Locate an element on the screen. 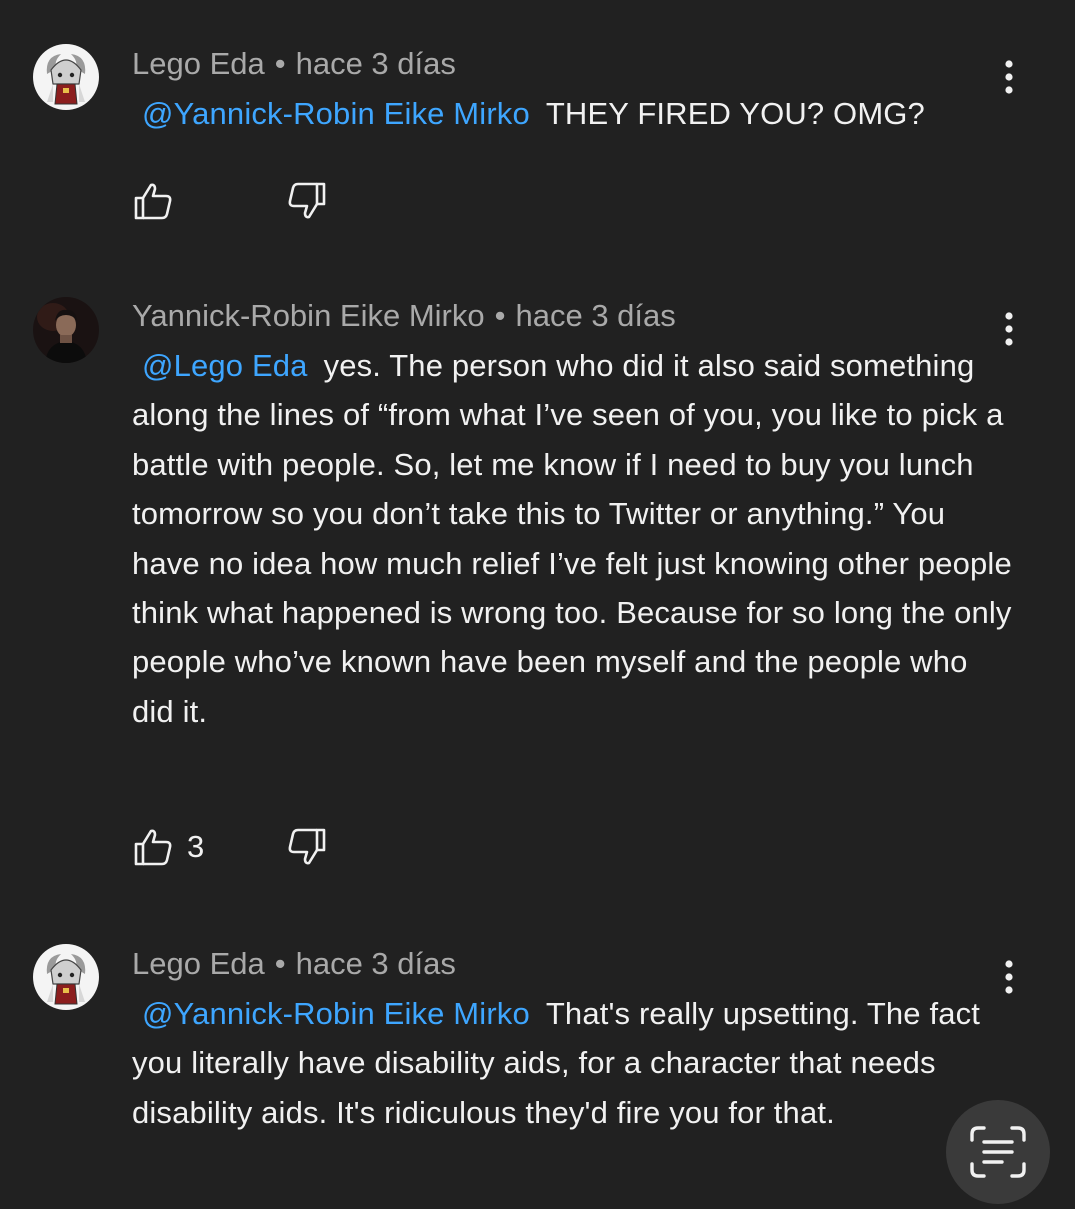  more-vertical-icon is located at coordinates (1009, 977).